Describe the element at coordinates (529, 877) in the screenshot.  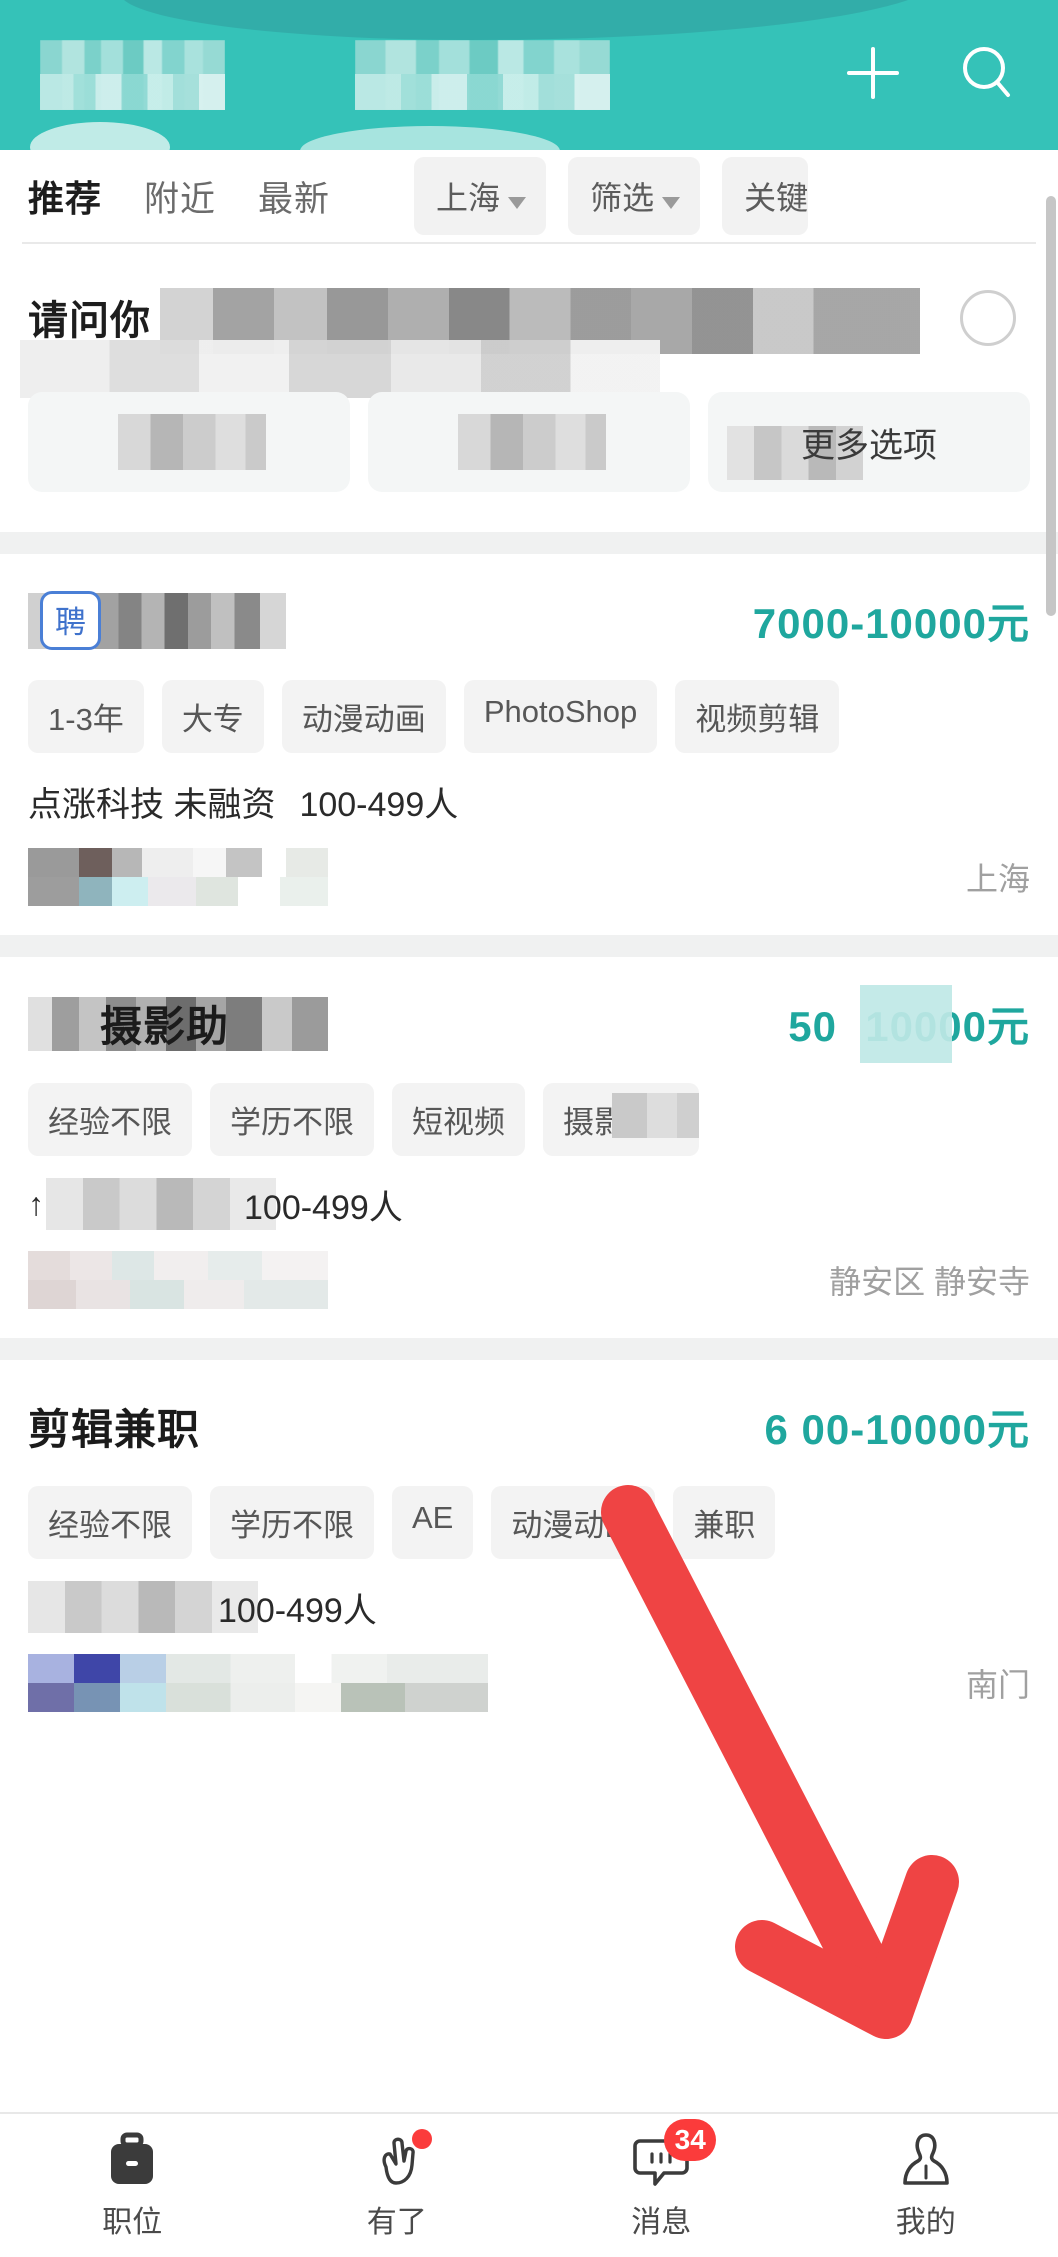
I see `job-card-footer: 上海` at that location.